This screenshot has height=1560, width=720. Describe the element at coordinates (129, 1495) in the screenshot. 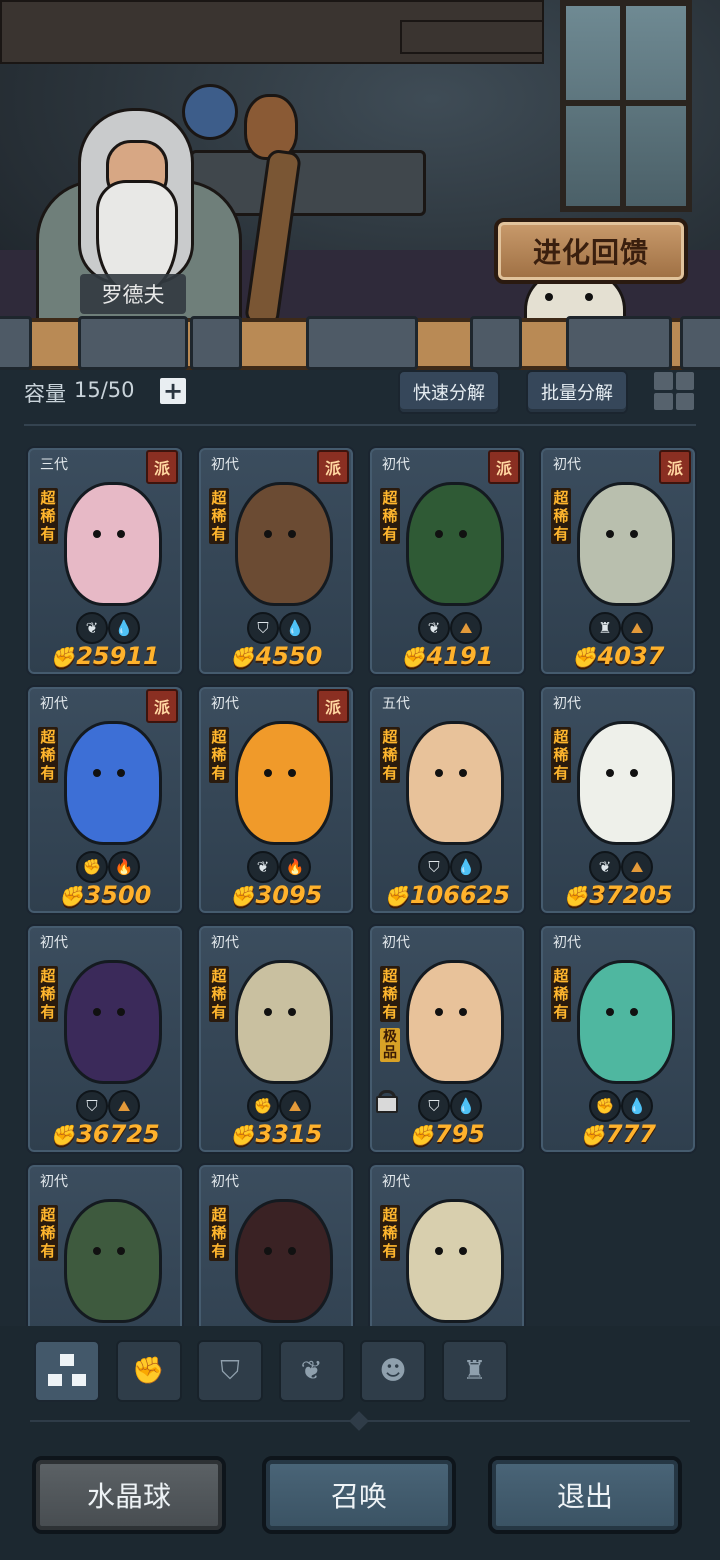

I see `crystal-ball-button: 水晶球` at that location.